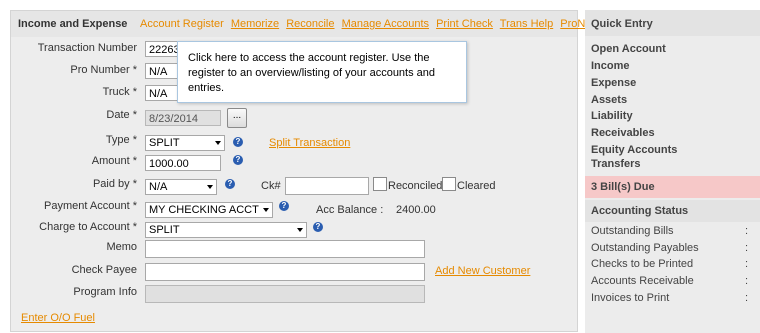 Image resolution: width=760 pixels, height=333 pixels. I want to click on date-field: 8/23/2014, so click(183, 118).